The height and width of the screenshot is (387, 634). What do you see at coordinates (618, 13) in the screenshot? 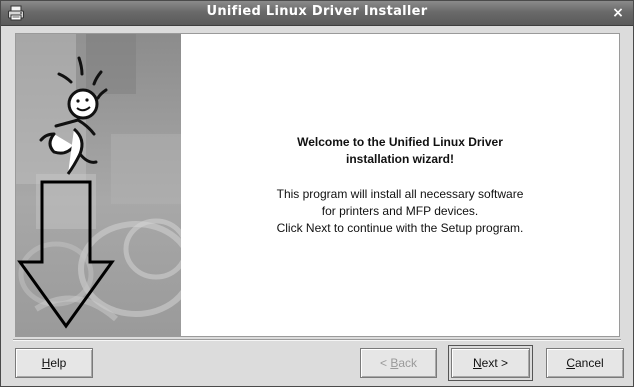
I see `close-icon: ×` at bounding box center [618, 13].